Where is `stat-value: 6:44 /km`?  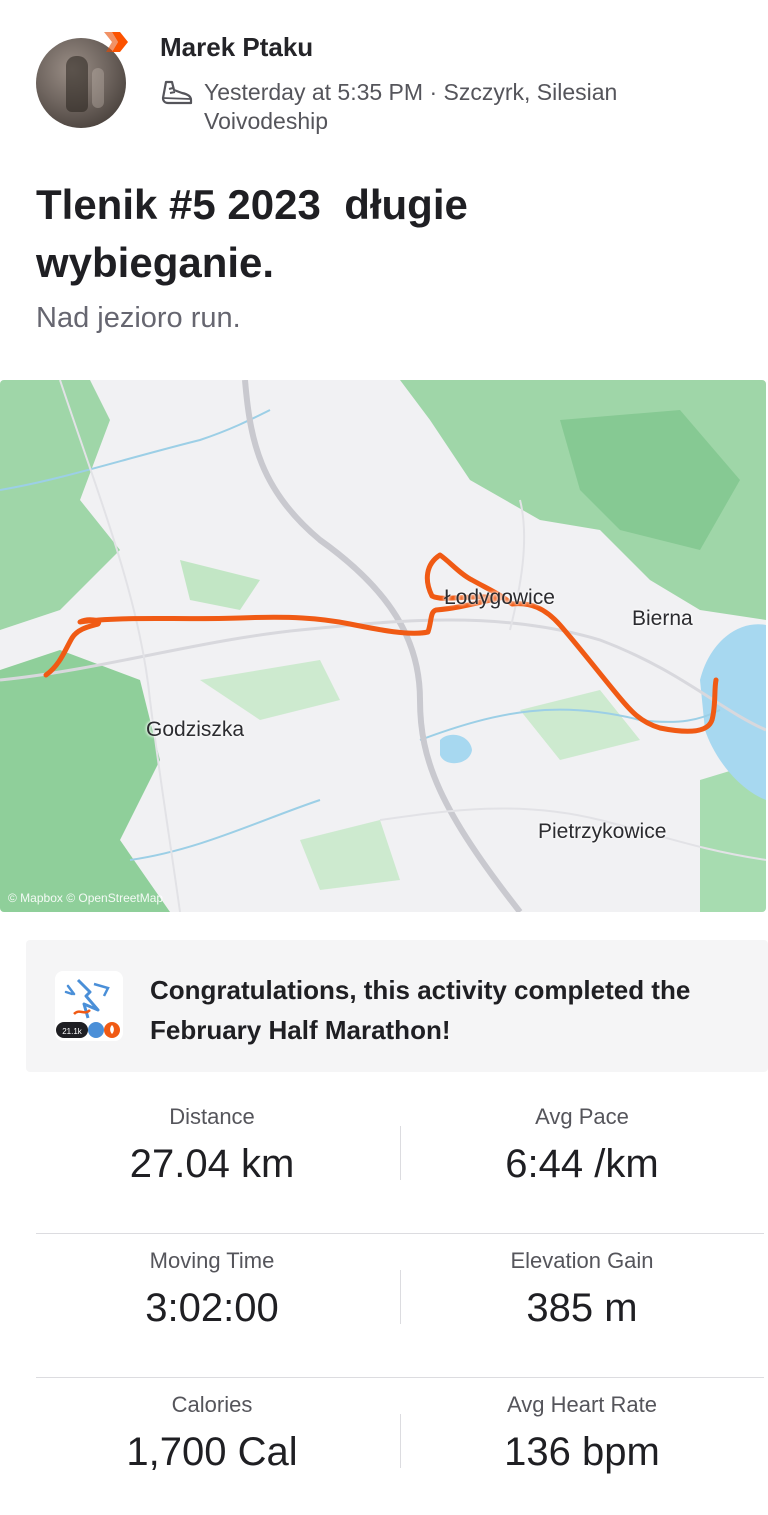
stat-value: 6:44 /km is located at coordinates (582, 1164).